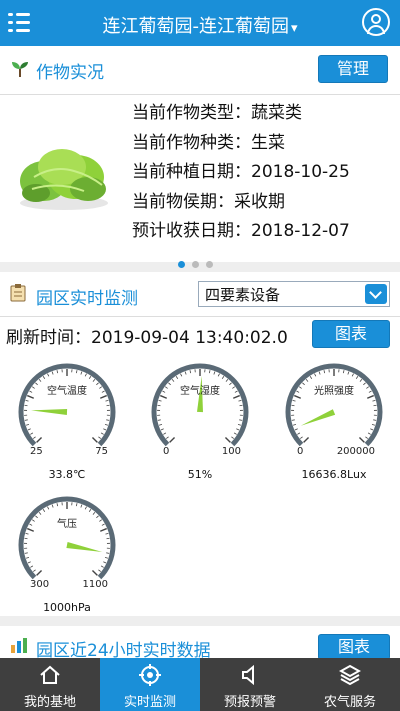 This screenshot has width=400, height=711. I want to click on gauge-label: 光照强度, so click(334, 391).